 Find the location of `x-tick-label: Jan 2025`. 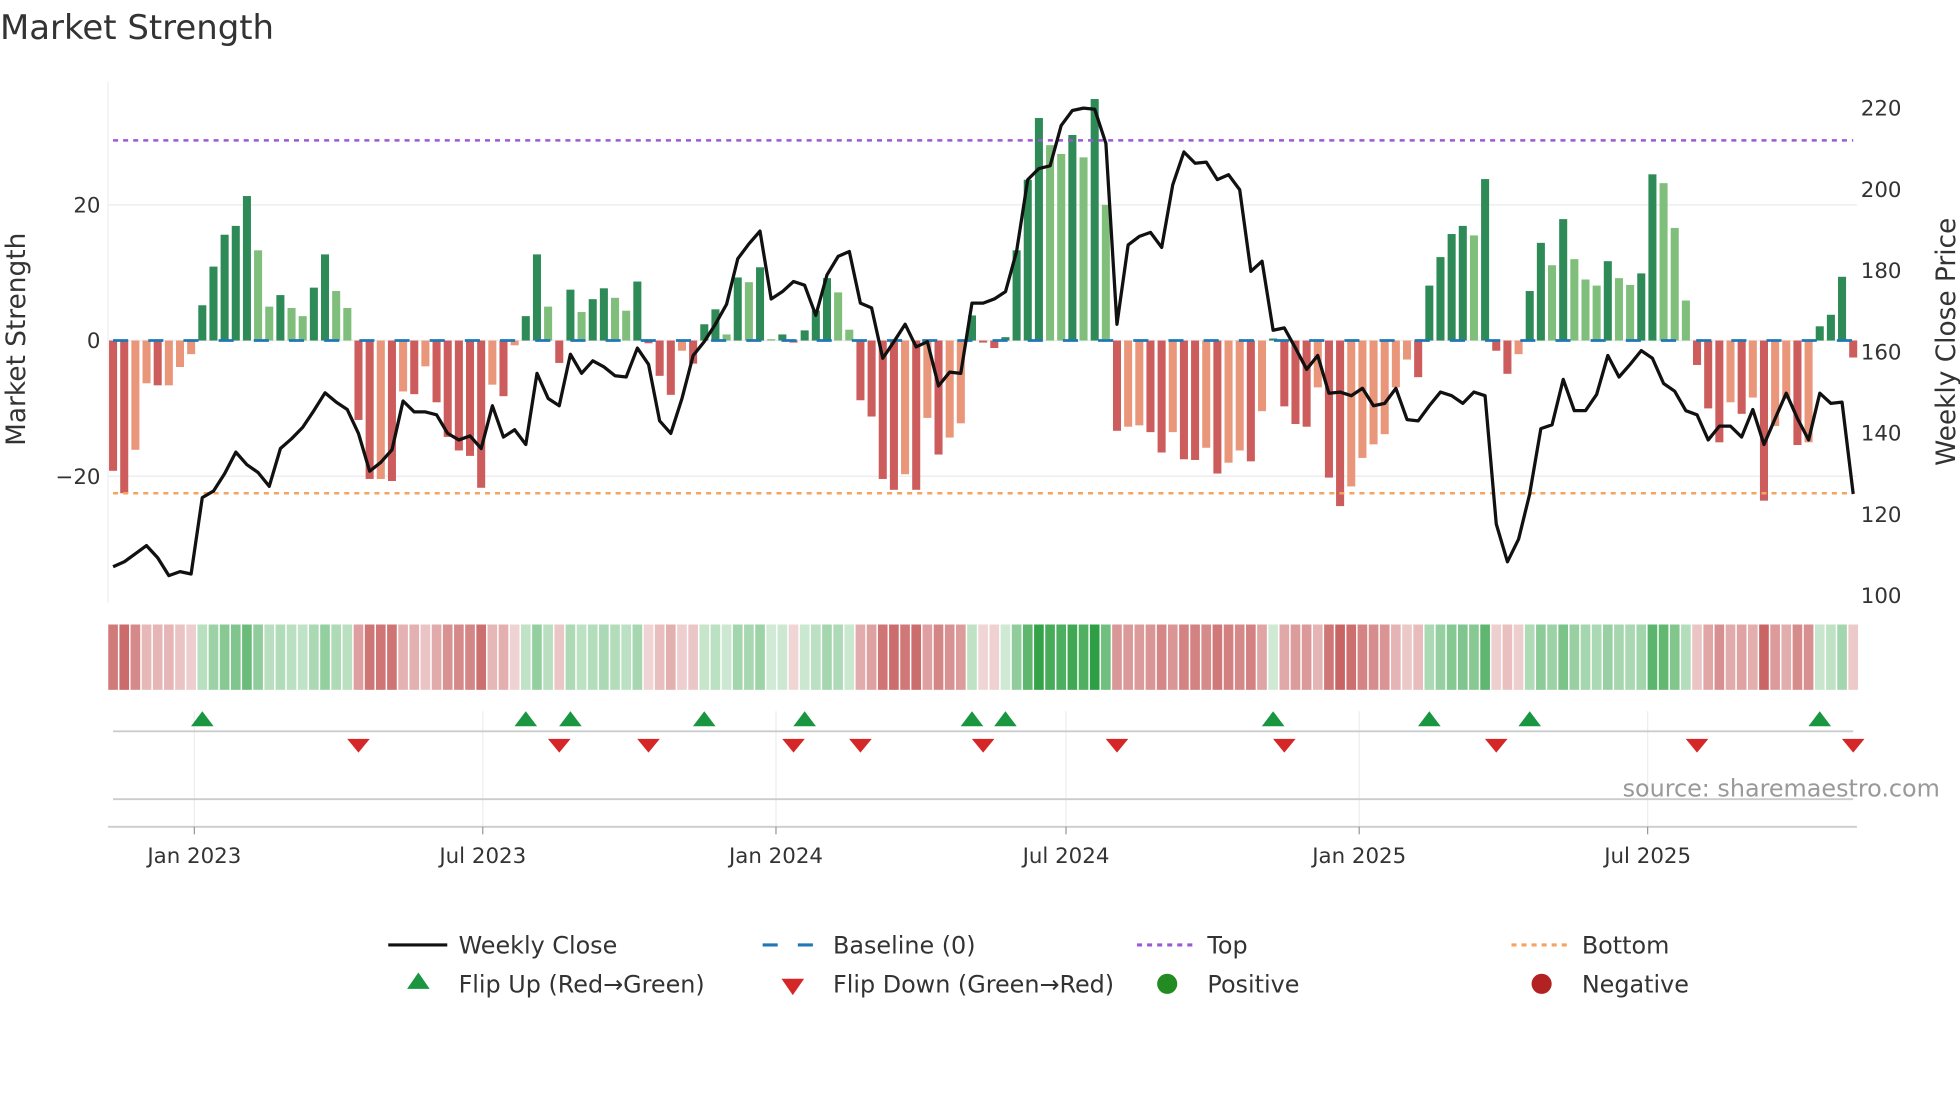

x-tick-label: Jan 2025 is located at coordinates (1358, 856).